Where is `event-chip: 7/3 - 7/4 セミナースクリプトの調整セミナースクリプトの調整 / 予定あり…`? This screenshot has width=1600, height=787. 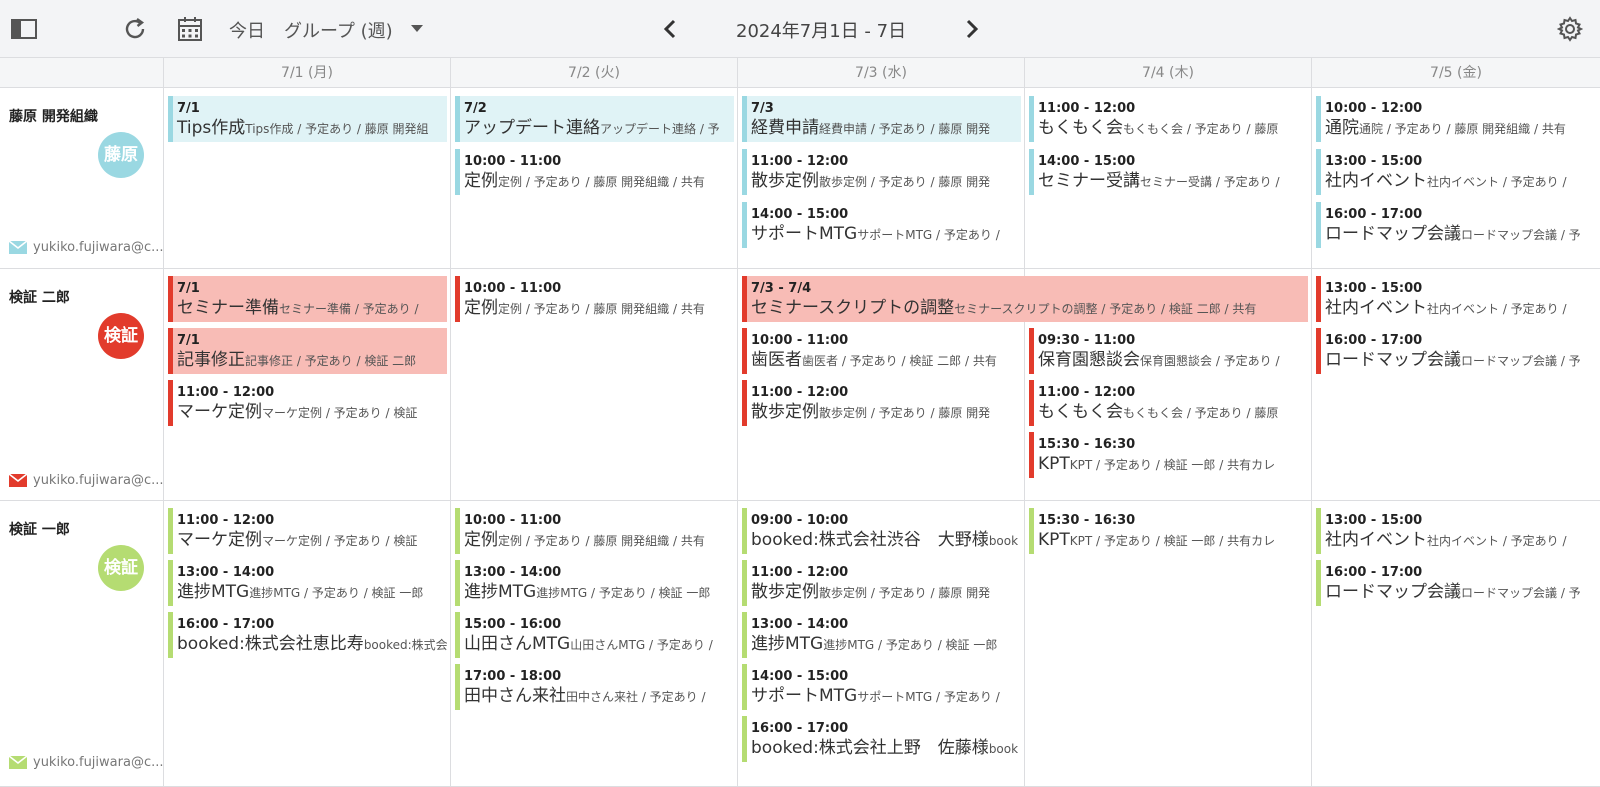 event-chip: 7/3 - 7/4 セミナースクリプトの調整セミナースクリプトの調整 / 予定あり… is located at coordinates (1025, 299).